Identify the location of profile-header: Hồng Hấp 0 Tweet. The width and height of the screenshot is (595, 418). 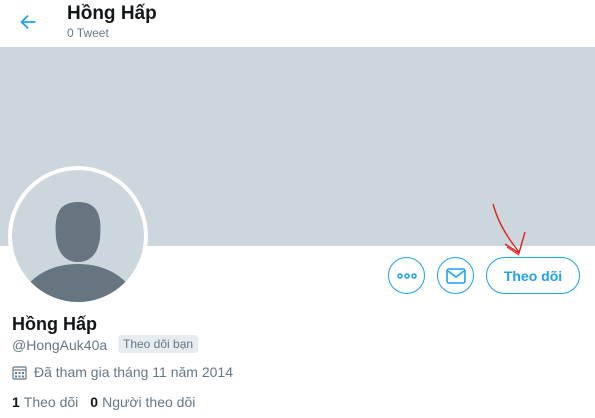
(297, 23).